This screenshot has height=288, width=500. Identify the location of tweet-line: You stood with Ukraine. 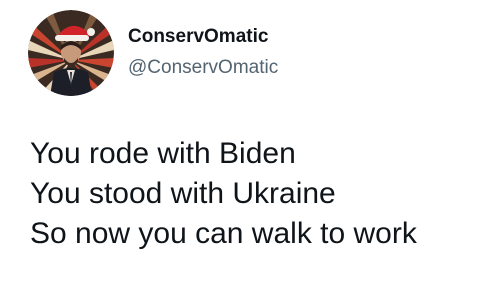
(183, 193).